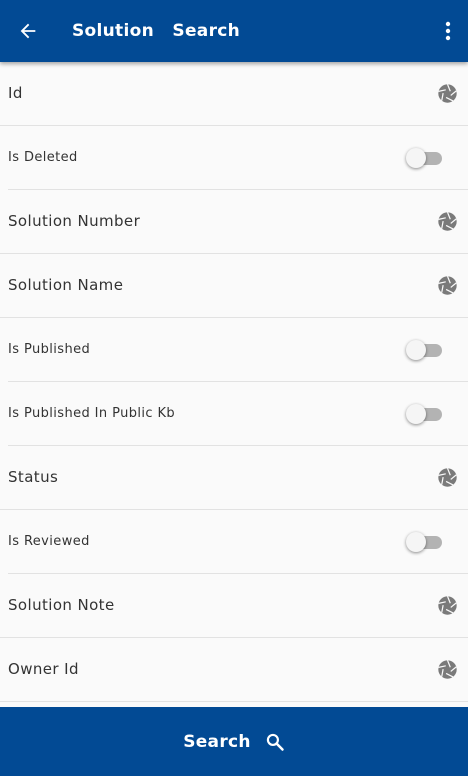 Image resolution: width=468 pixels, height=776 pixels. I want to click on field-label: Owner Id, so click(43, 669).